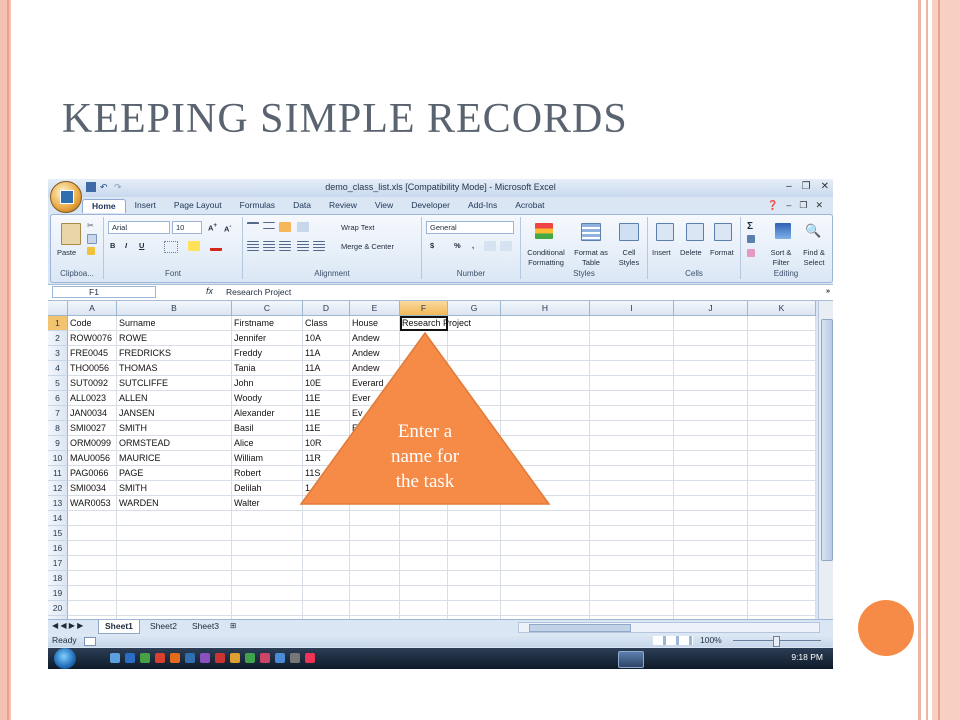  What do you see at coordinates (209, 291) in the screenshot?
I see `insert-function-icon: fx` at bounding box center [209, 291].